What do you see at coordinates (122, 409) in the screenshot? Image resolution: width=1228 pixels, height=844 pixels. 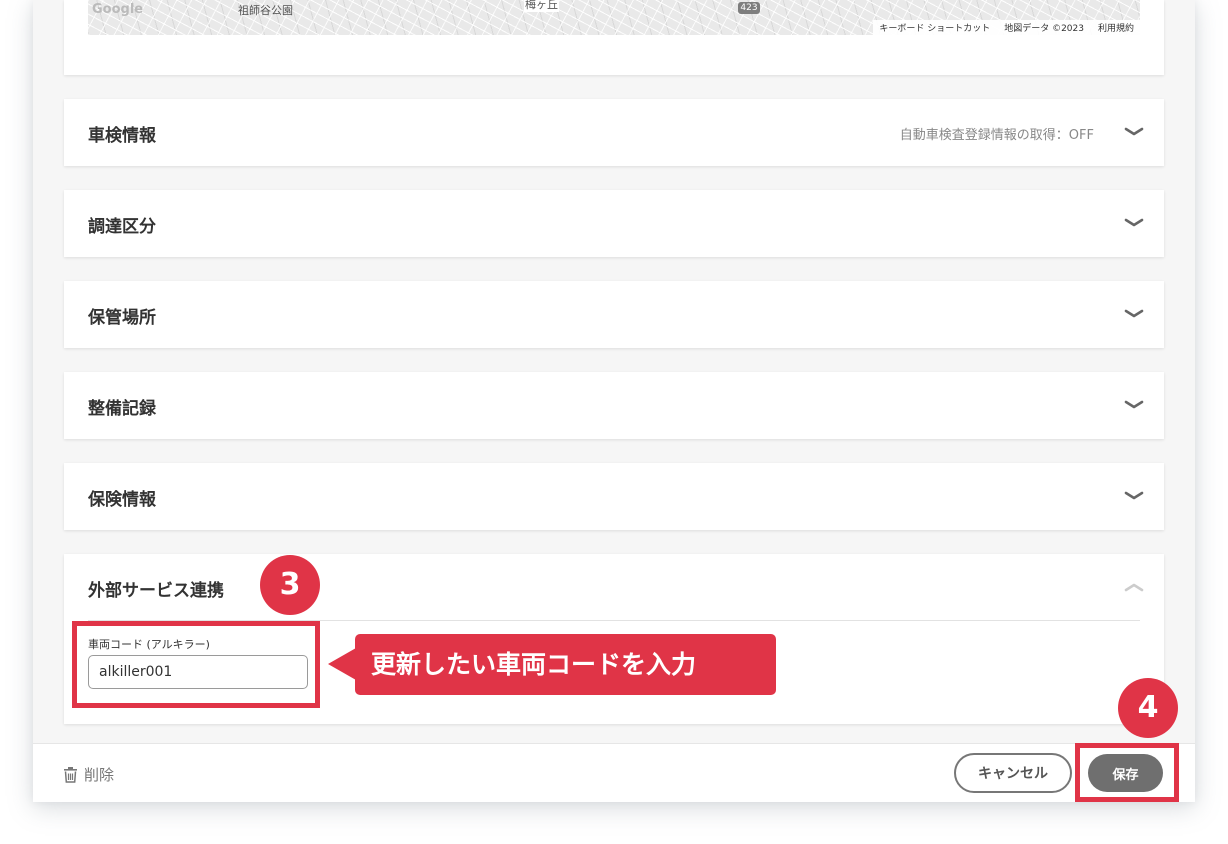 I see `panel-title: 整備記録` at bounding box center [122, 409].